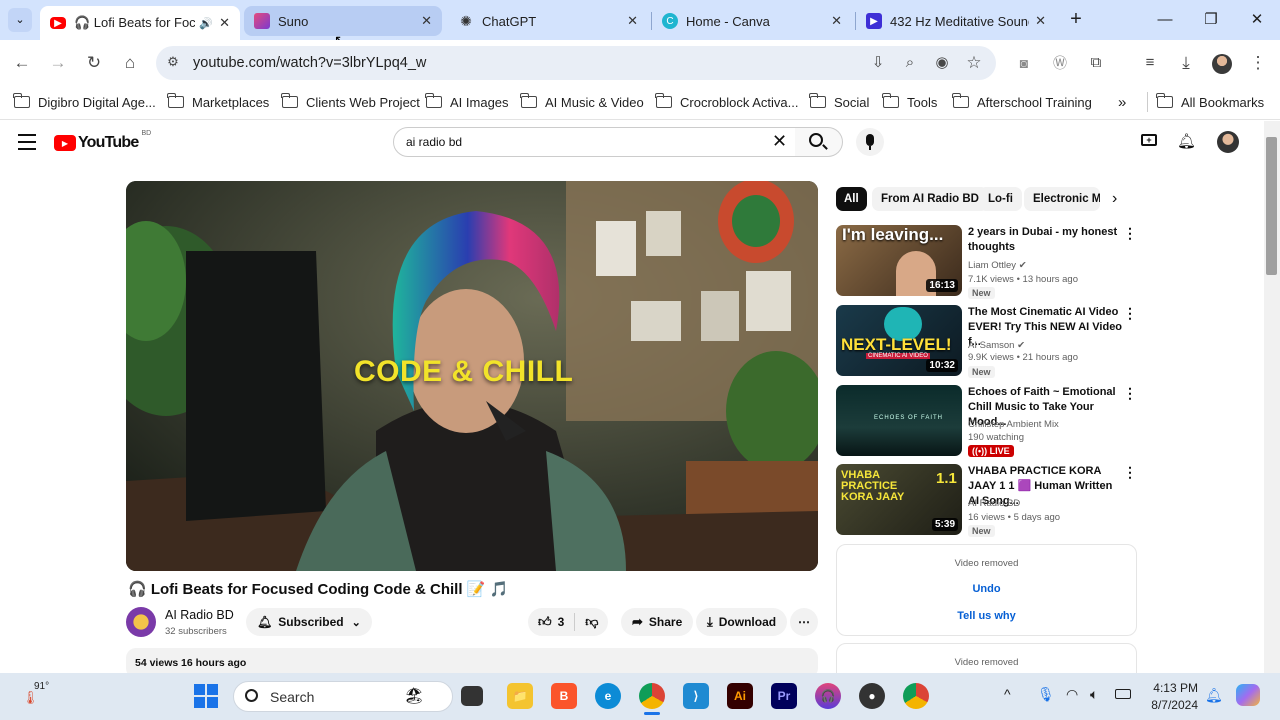  I want to click on recommendation-channel: AI Samson ✔, so click(996, 345).